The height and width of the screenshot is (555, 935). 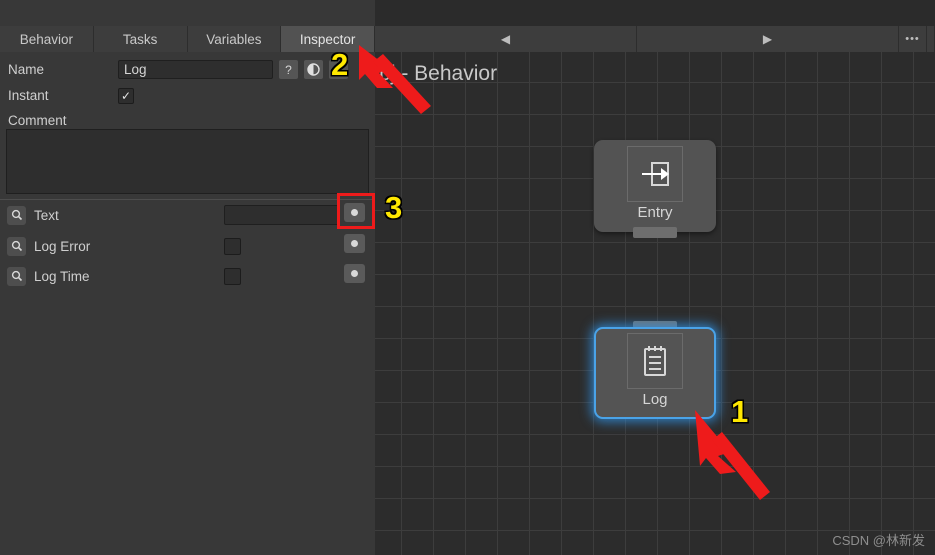 What do you see at coordinates (126, 95) in the screenshot?
I see `instant-checkbox: ✓` at bounding box center [126, 95].